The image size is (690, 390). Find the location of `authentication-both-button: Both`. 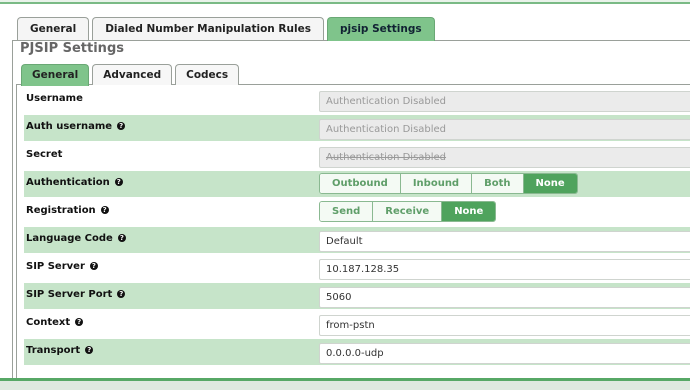

authentication-both-button: Both is located at coordinates (498, 183).